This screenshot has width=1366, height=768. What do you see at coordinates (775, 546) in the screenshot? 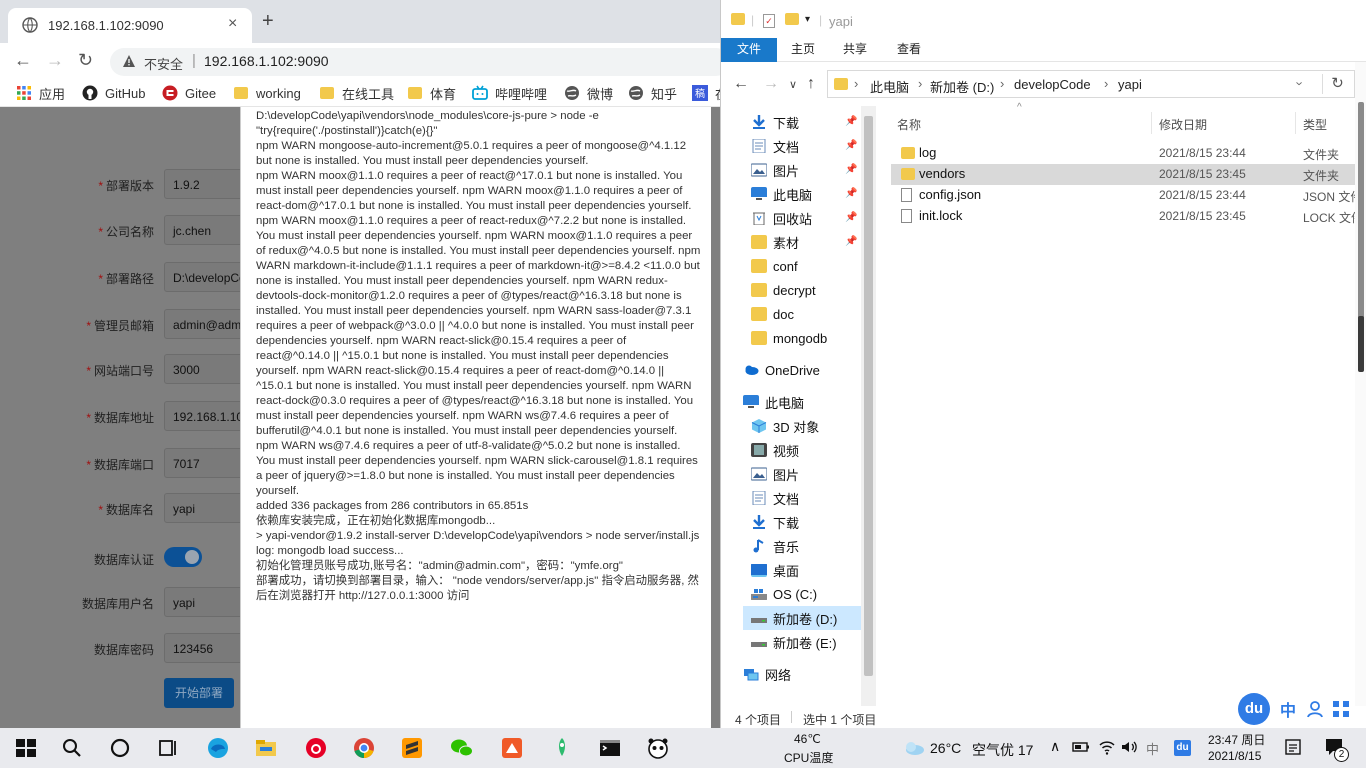
I see `nav-item-music: 音乐` at bounding box center [775, 546].